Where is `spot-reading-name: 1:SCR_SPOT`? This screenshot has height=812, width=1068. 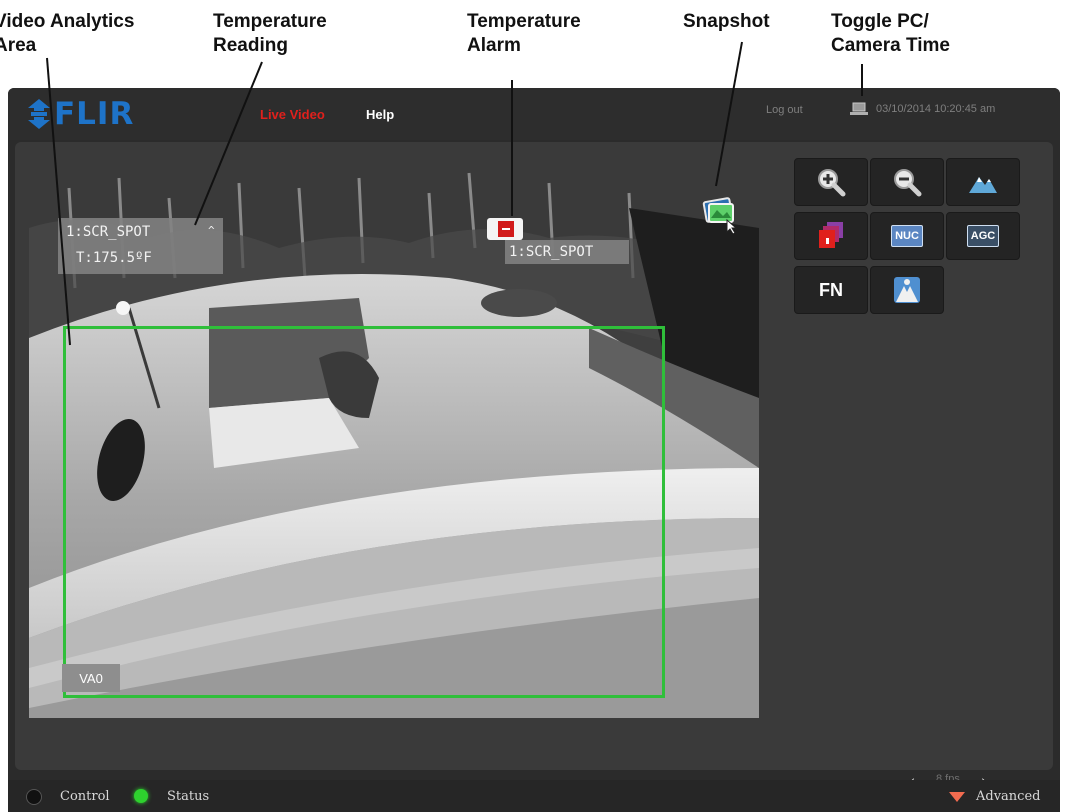 spot-reading-name: 1:SCR_SPOT is located at coordinates (108, 232).